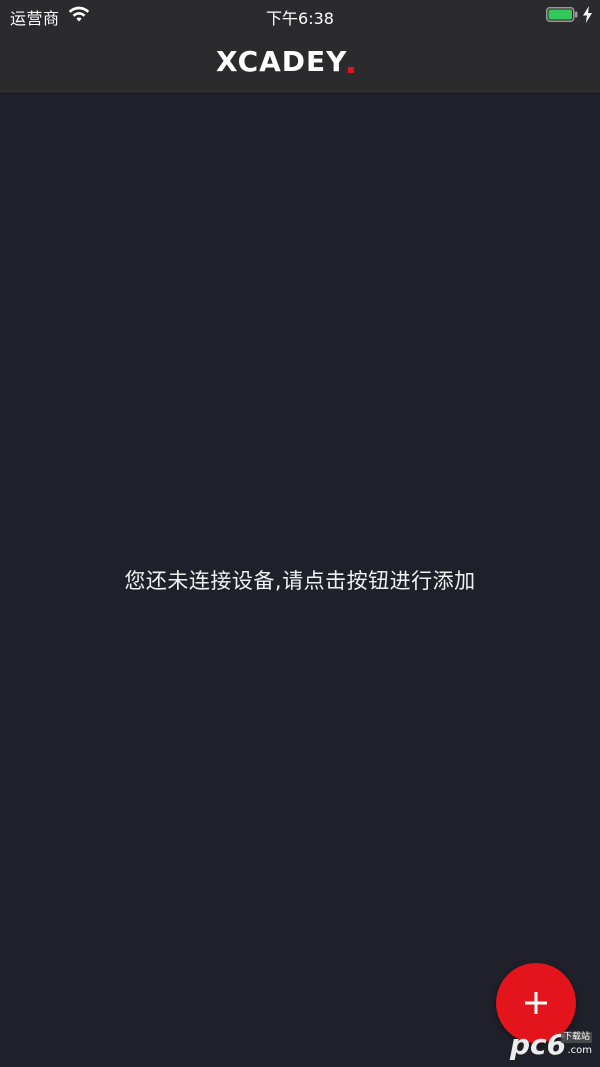  I want to click on watermark-tag: 下载站, so click(576, 1037).